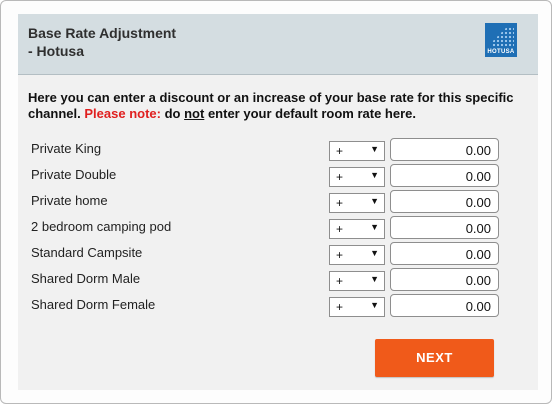 The image size is (552, 404). What do you see at coordinates (93, 304) in the screenshot?
I see `room-name: Shared Dorm Female` at bounding box center [93, 304].